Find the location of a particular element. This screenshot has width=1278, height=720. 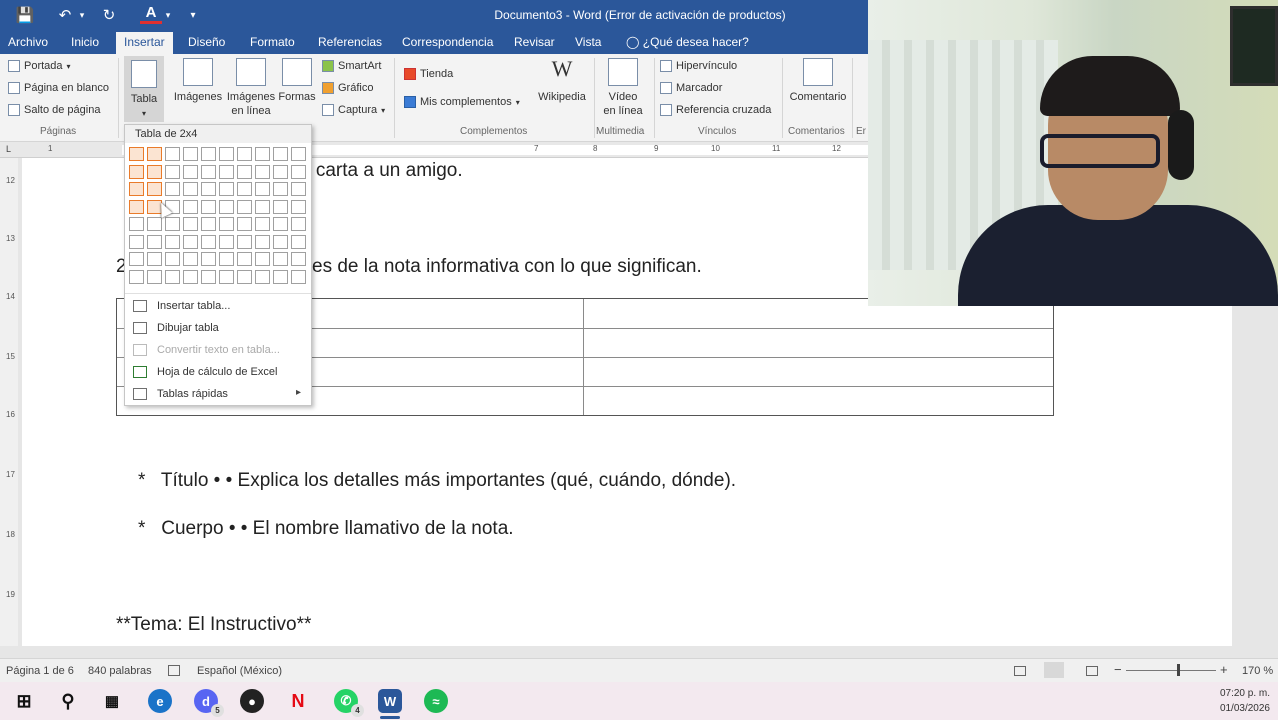

doc-heading-tema: **Tema: El Instructivo** is located at coordinates (213, 625).